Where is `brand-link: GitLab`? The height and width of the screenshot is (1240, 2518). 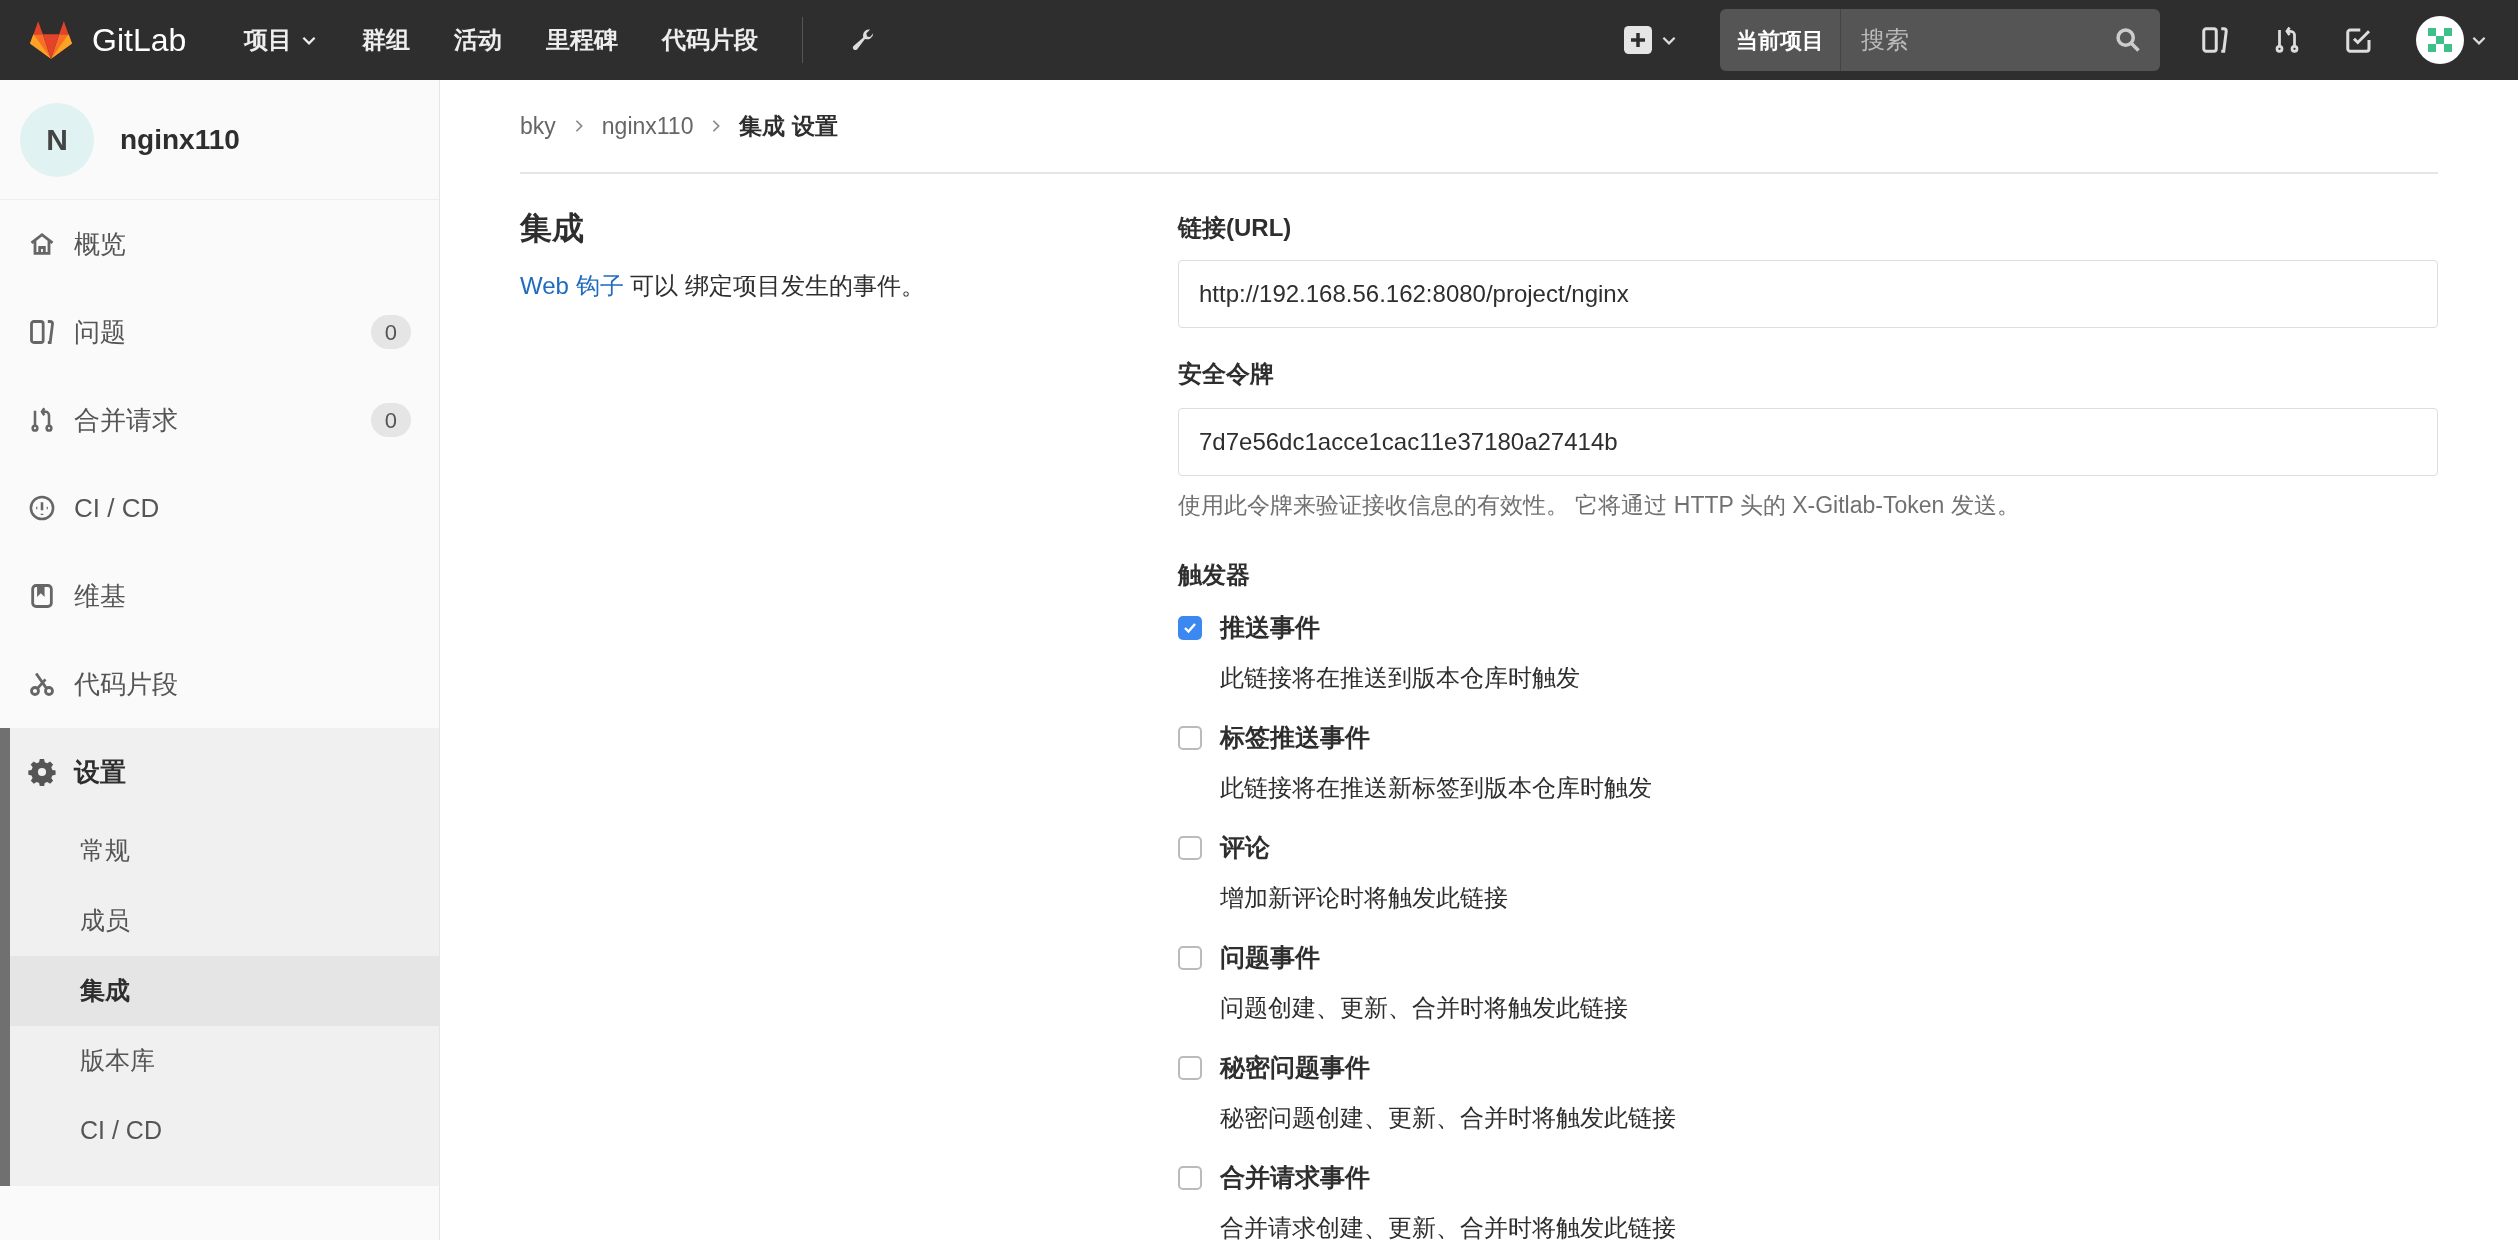 brand-link: GitLab is located at coordinates (139, 40).